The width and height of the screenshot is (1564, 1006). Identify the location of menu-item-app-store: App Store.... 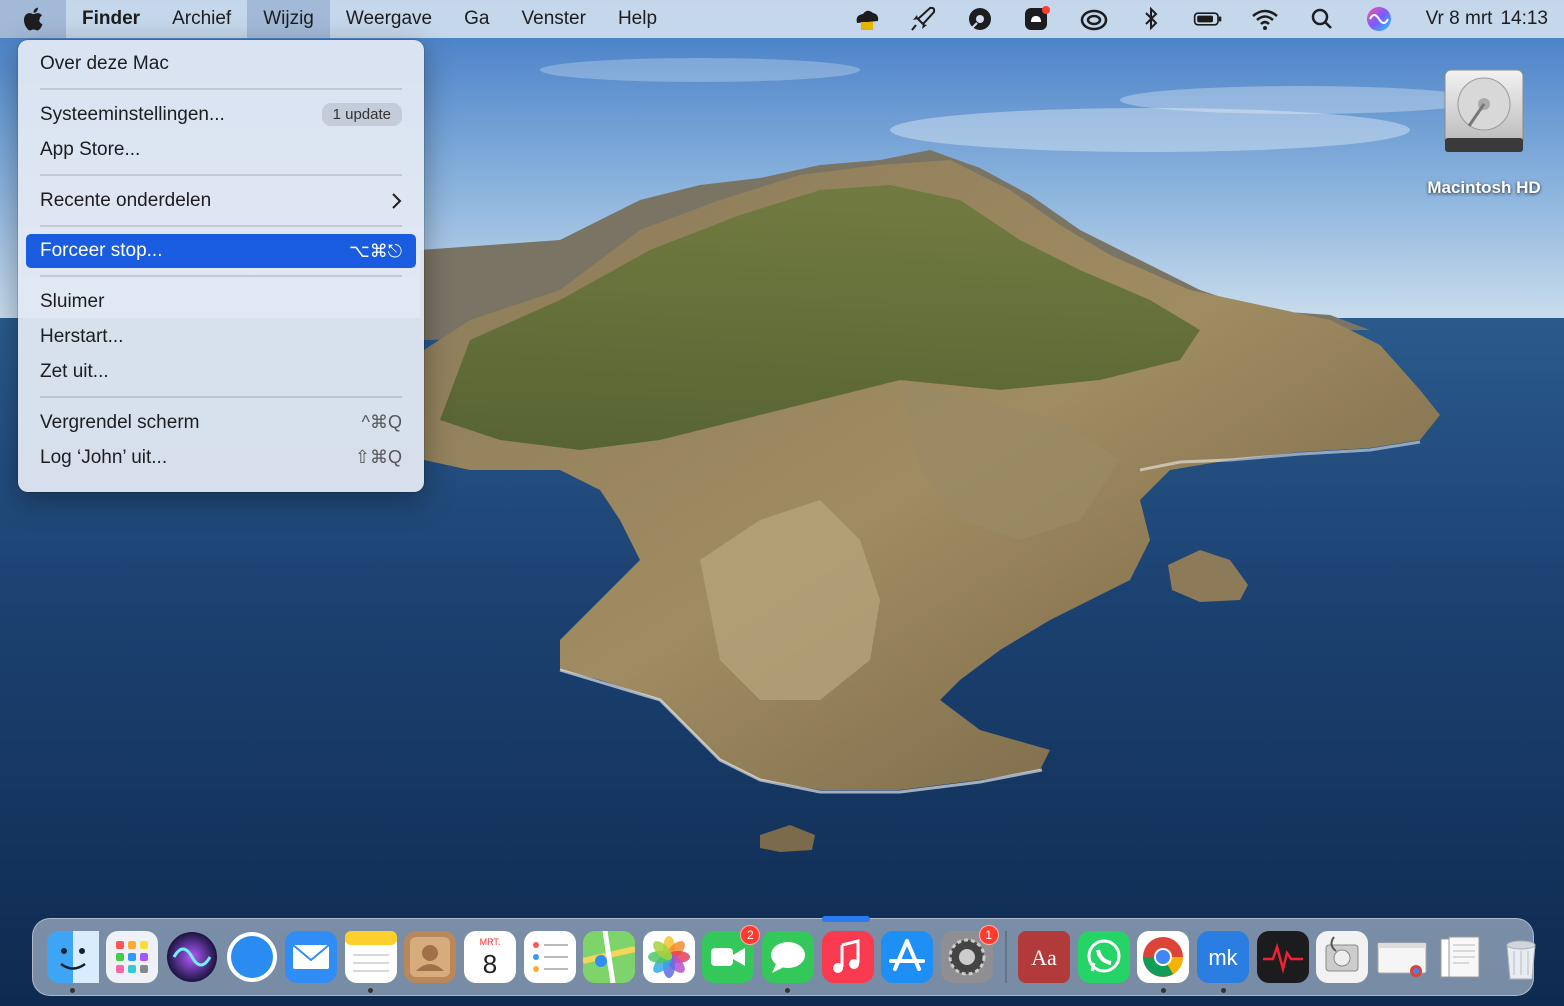
(221, 149).